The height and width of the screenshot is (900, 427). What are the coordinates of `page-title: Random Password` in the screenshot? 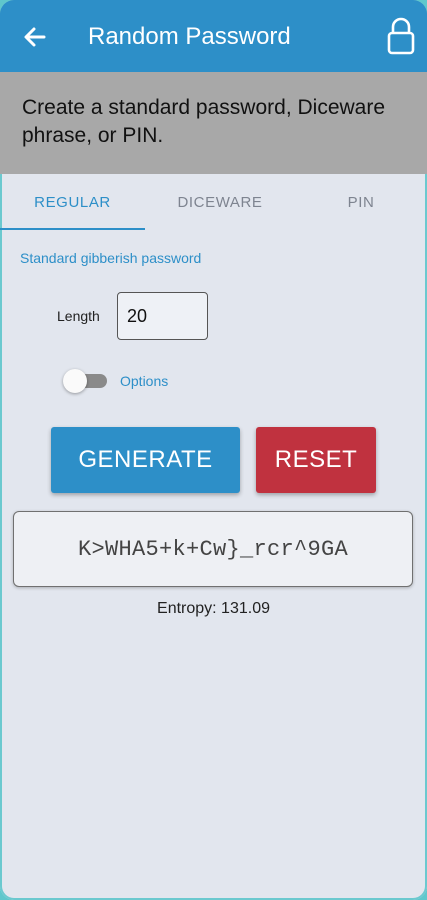 It's located at (189, 36).